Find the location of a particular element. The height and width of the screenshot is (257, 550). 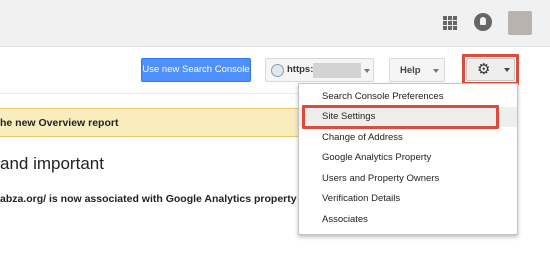

site-url-text: https: is located at coordinates (300, 69).